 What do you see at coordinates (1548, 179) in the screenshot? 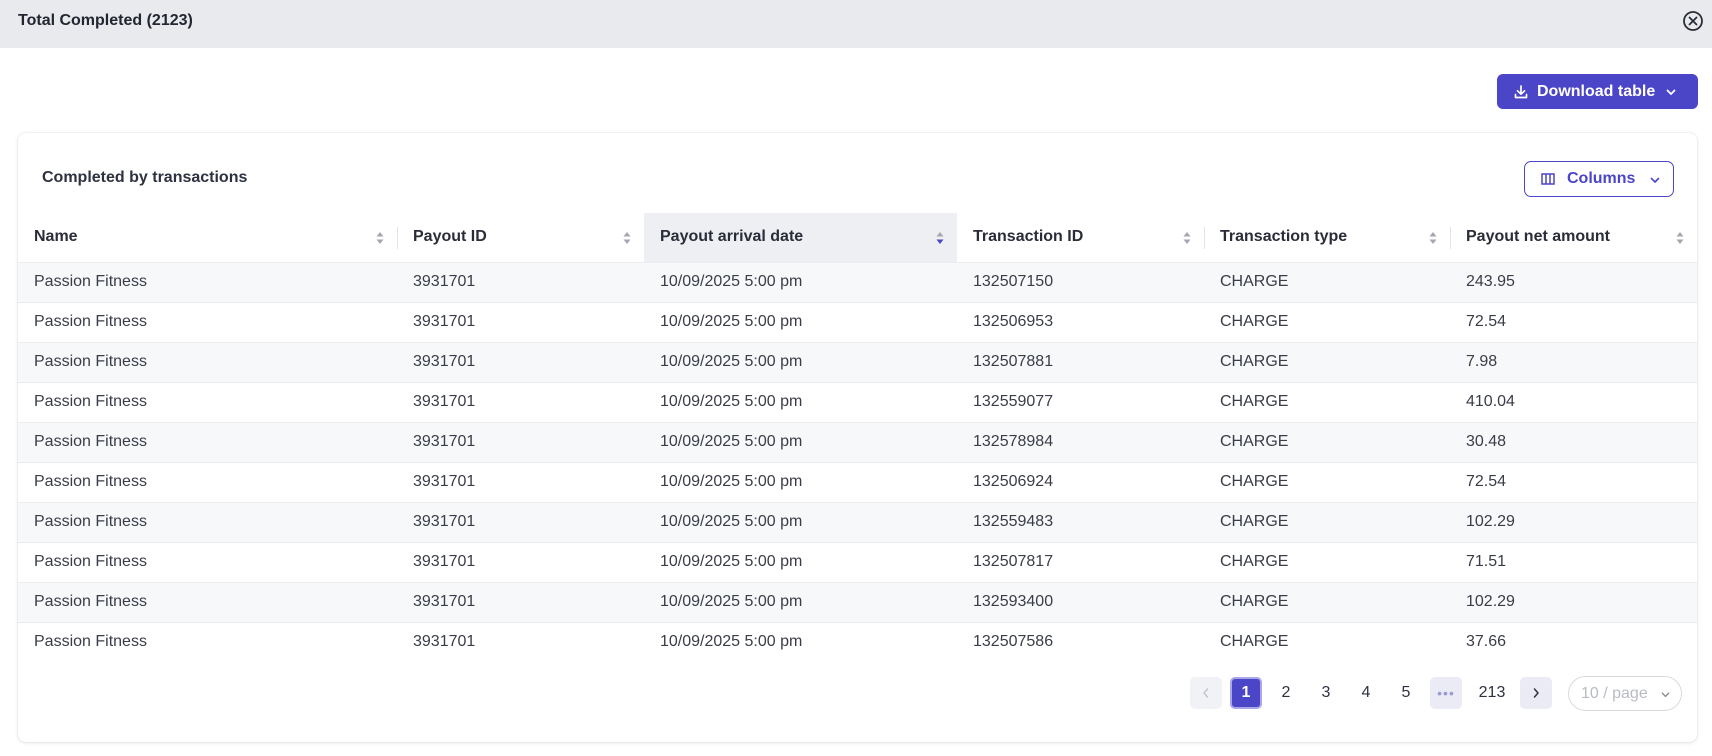
I see `columns-icon` at bounding box center [1548, 179].